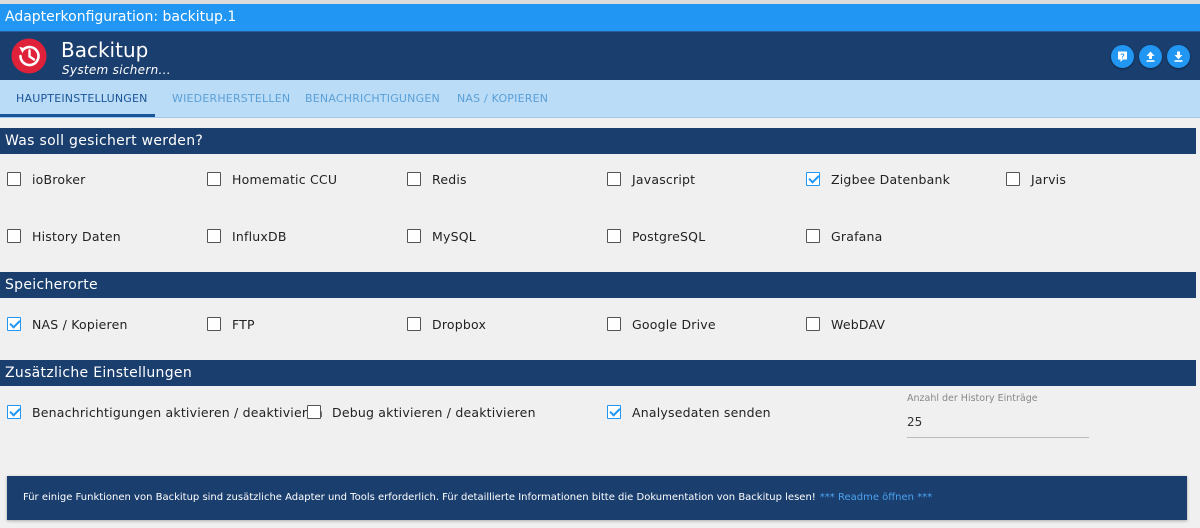  I want to click on history-entries-label: Anzahl der History Einträge, so click(972, 398).